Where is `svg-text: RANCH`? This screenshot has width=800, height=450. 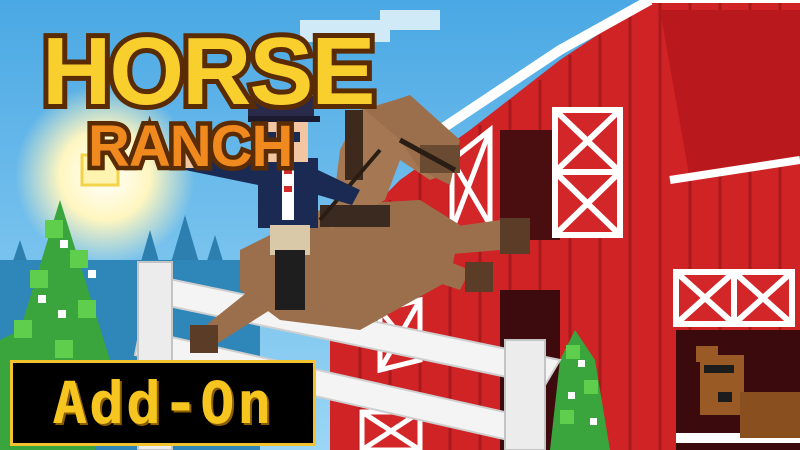
svg-text: RANCH is located at coordinates (190, 146).